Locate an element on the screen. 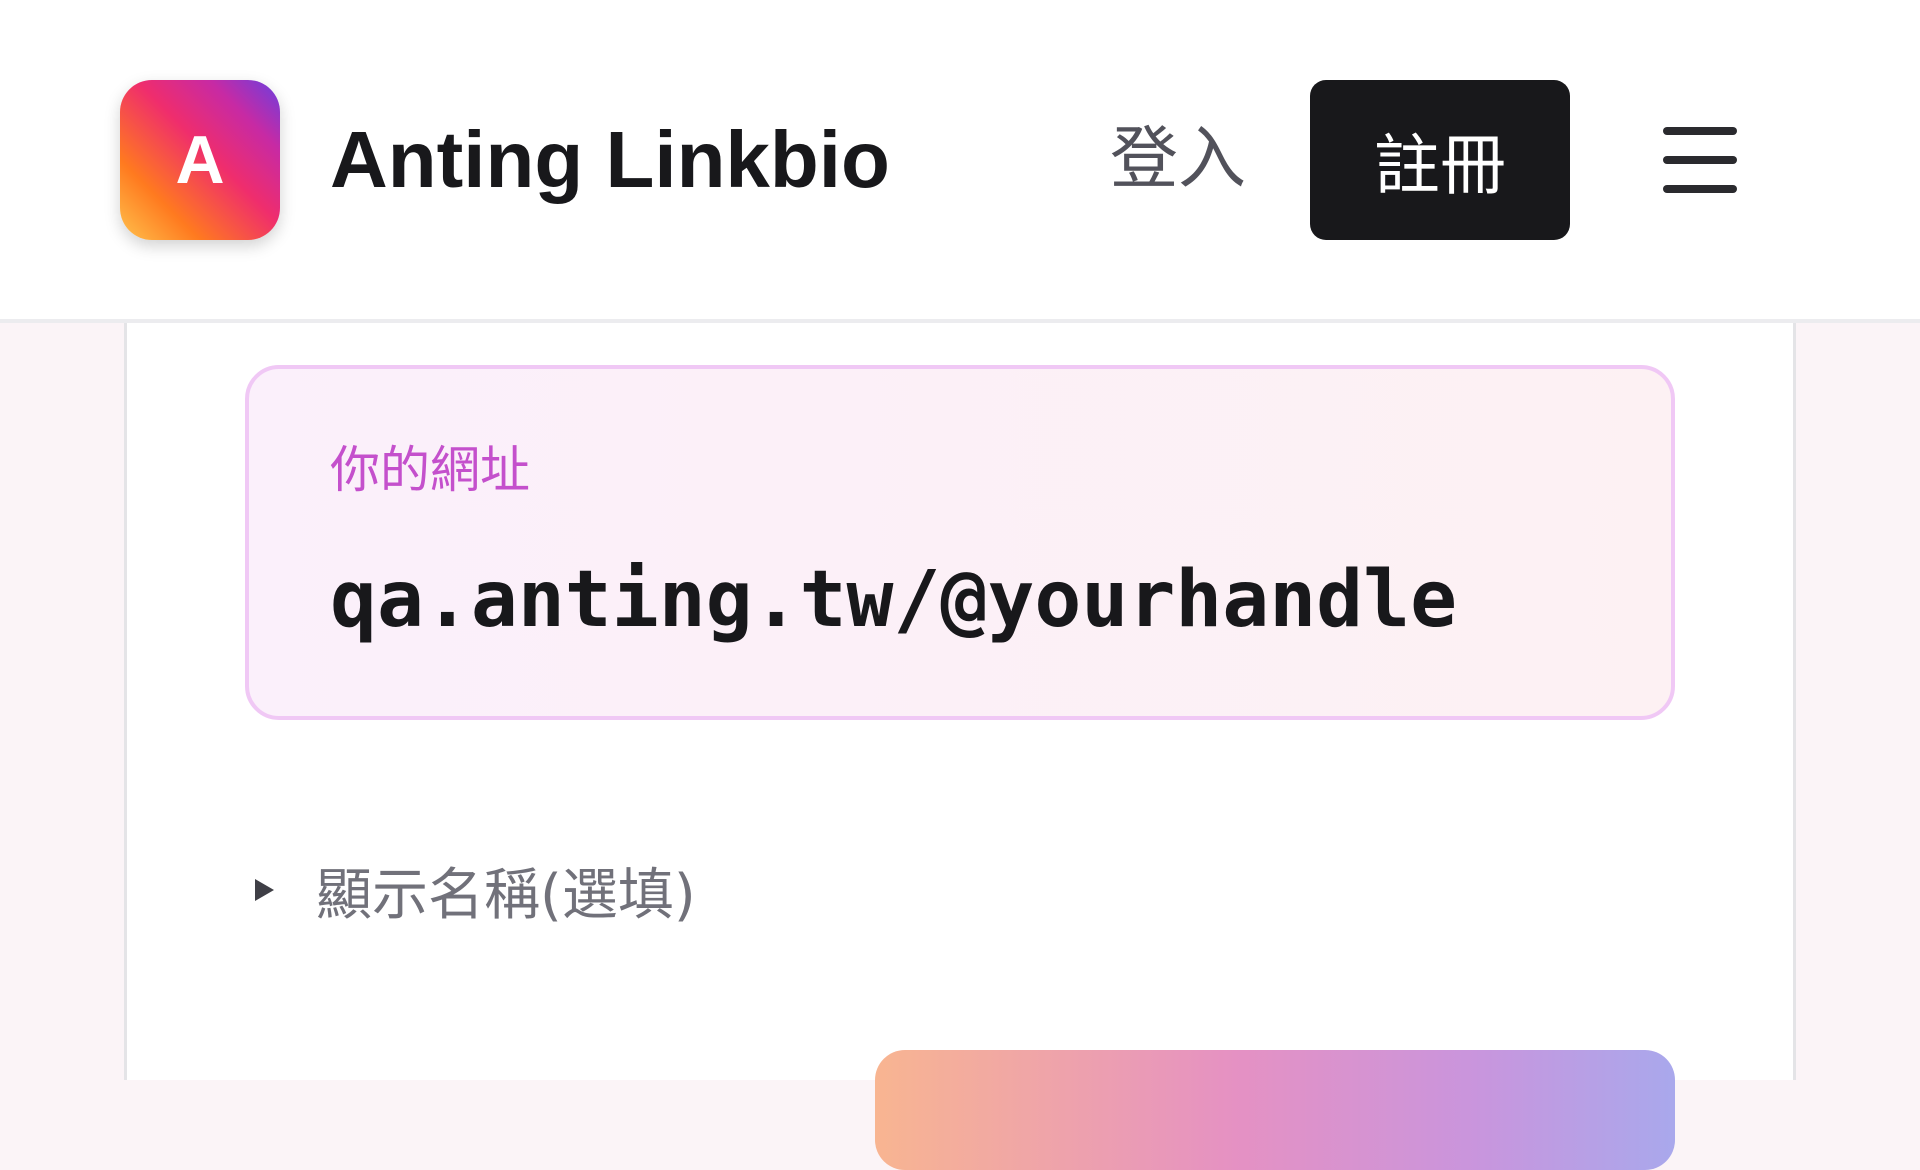 This screenshot has height=1170, width=1920. hamburger-menu-icon is located at coordinates (1697, 160).